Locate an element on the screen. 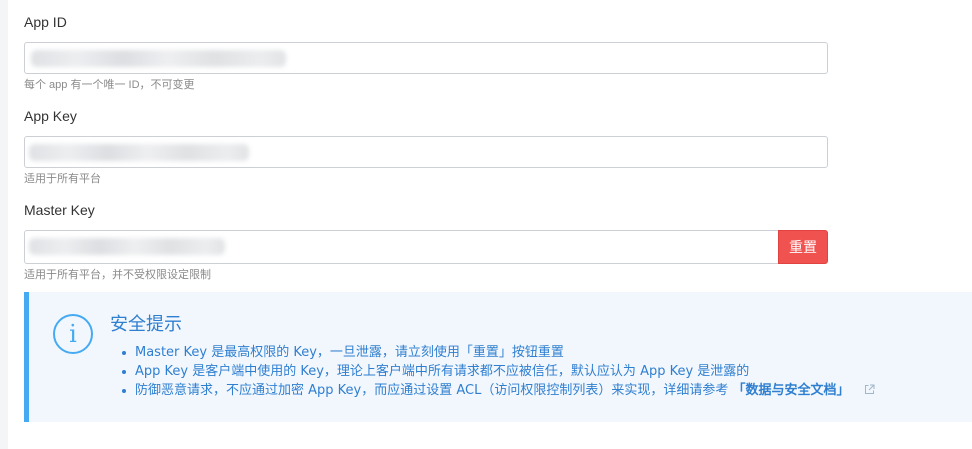  reset-master-key-button: 重置 is located at coordinates (803, 247).